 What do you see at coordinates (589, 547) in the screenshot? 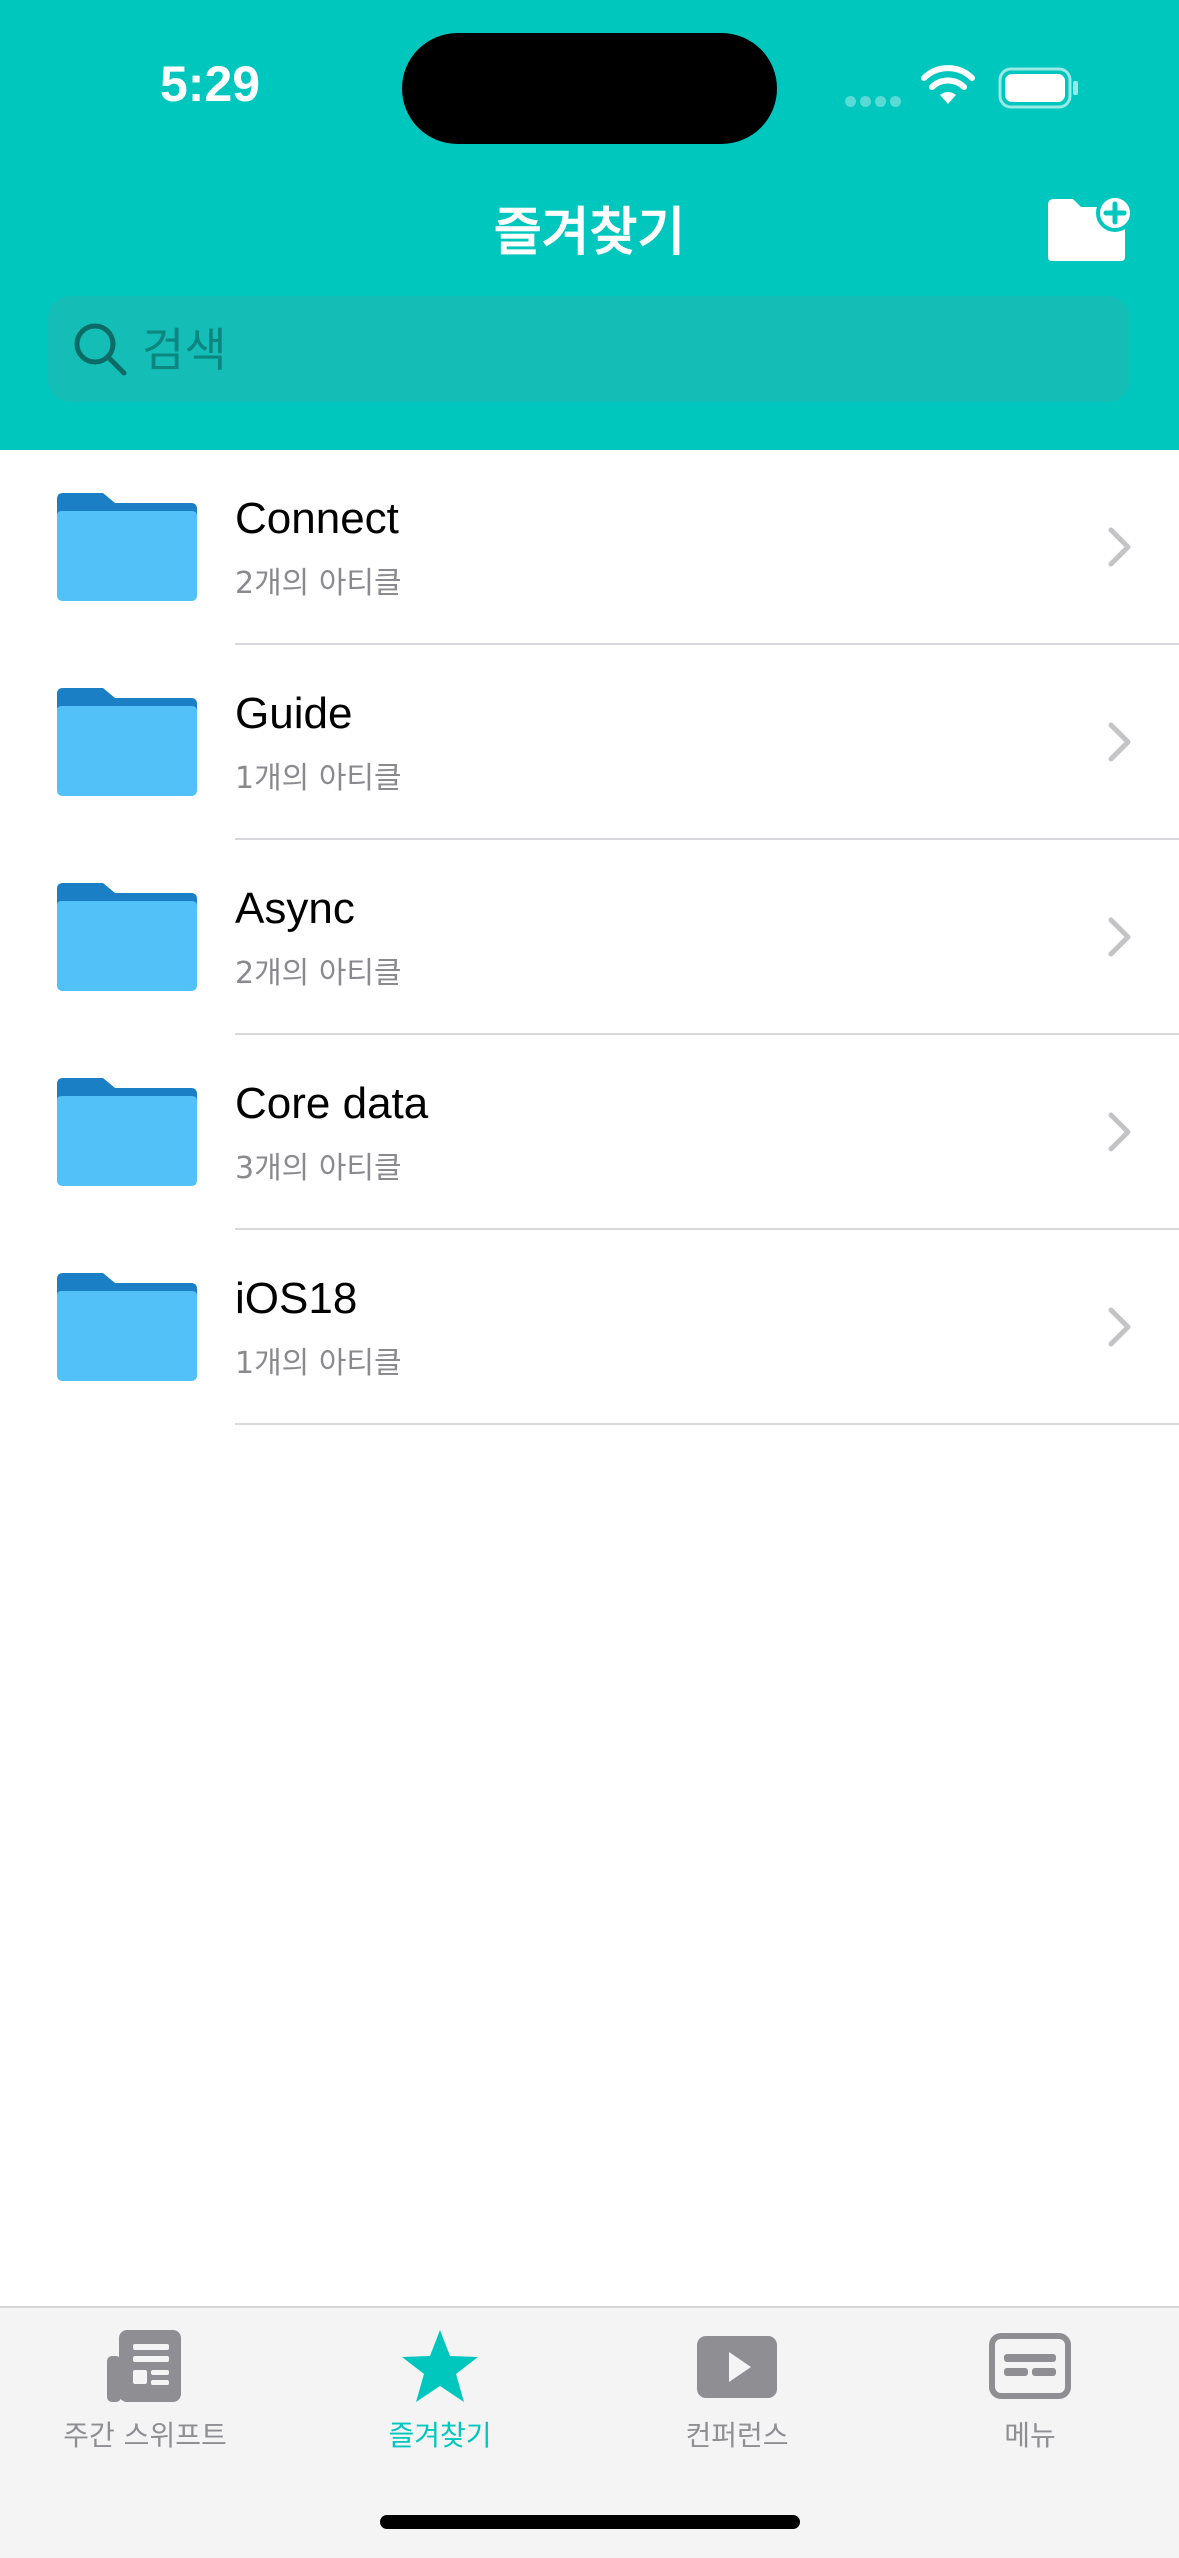
I see `folder-row-connect: Connect 2개의 아티클` at bounding box center [589, 547].